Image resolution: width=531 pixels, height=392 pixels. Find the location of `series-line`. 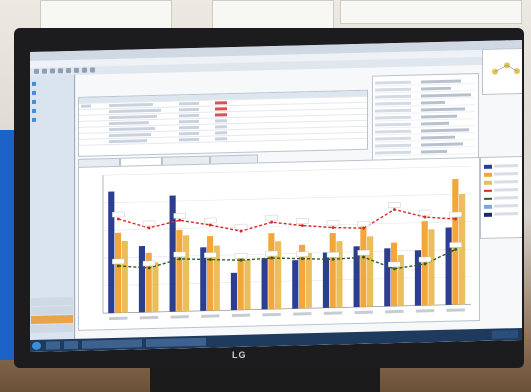

series-line is located at coordinates (287, 220).